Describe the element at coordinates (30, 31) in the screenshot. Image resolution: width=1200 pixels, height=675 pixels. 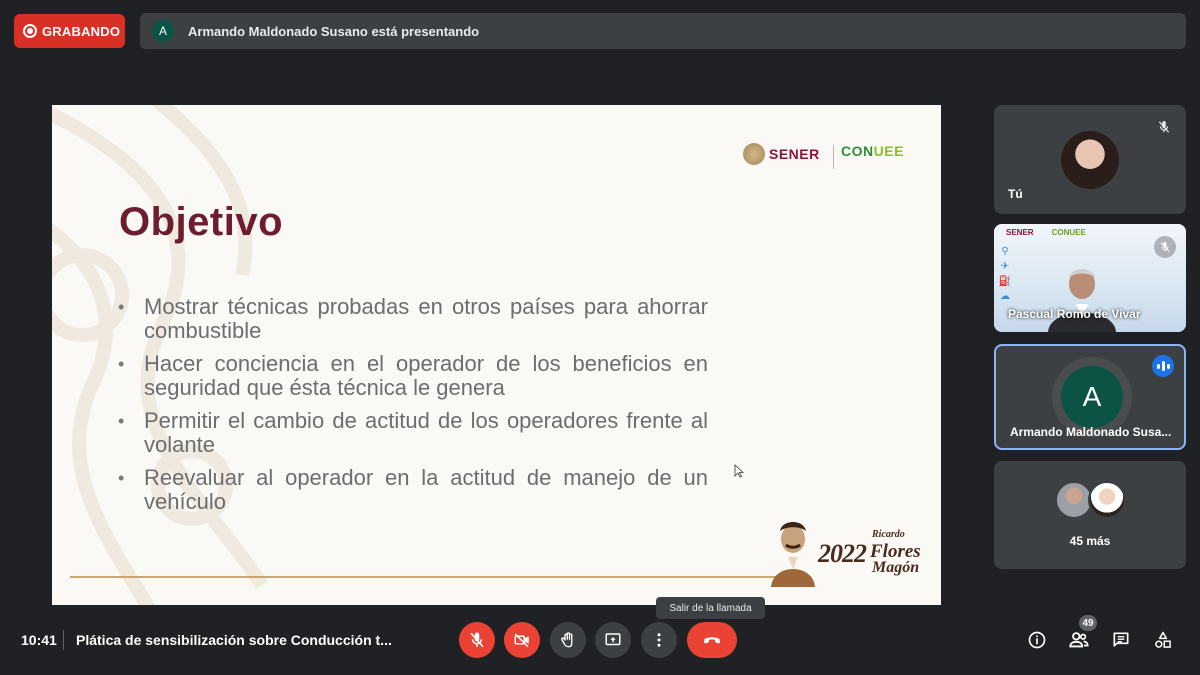
I see `recording-icon` at that location.